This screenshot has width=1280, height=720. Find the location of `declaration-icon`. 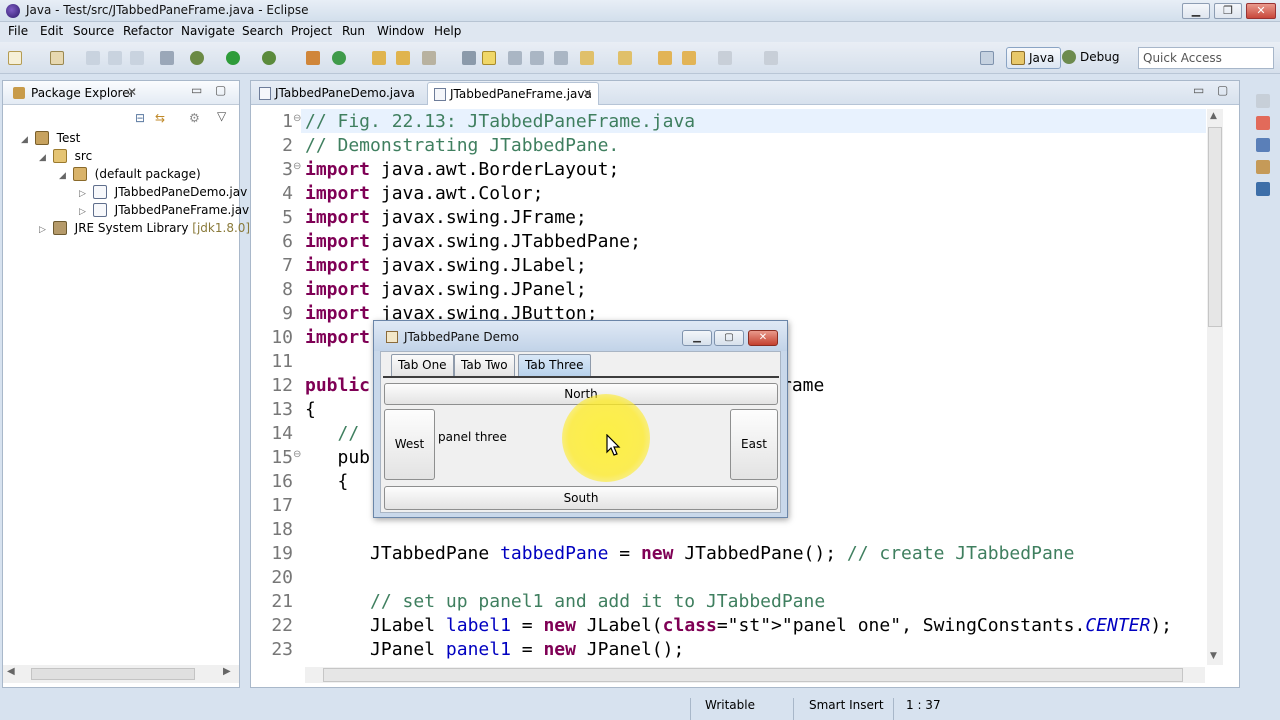

declaration-icon is located at coordinates (1263, 167).